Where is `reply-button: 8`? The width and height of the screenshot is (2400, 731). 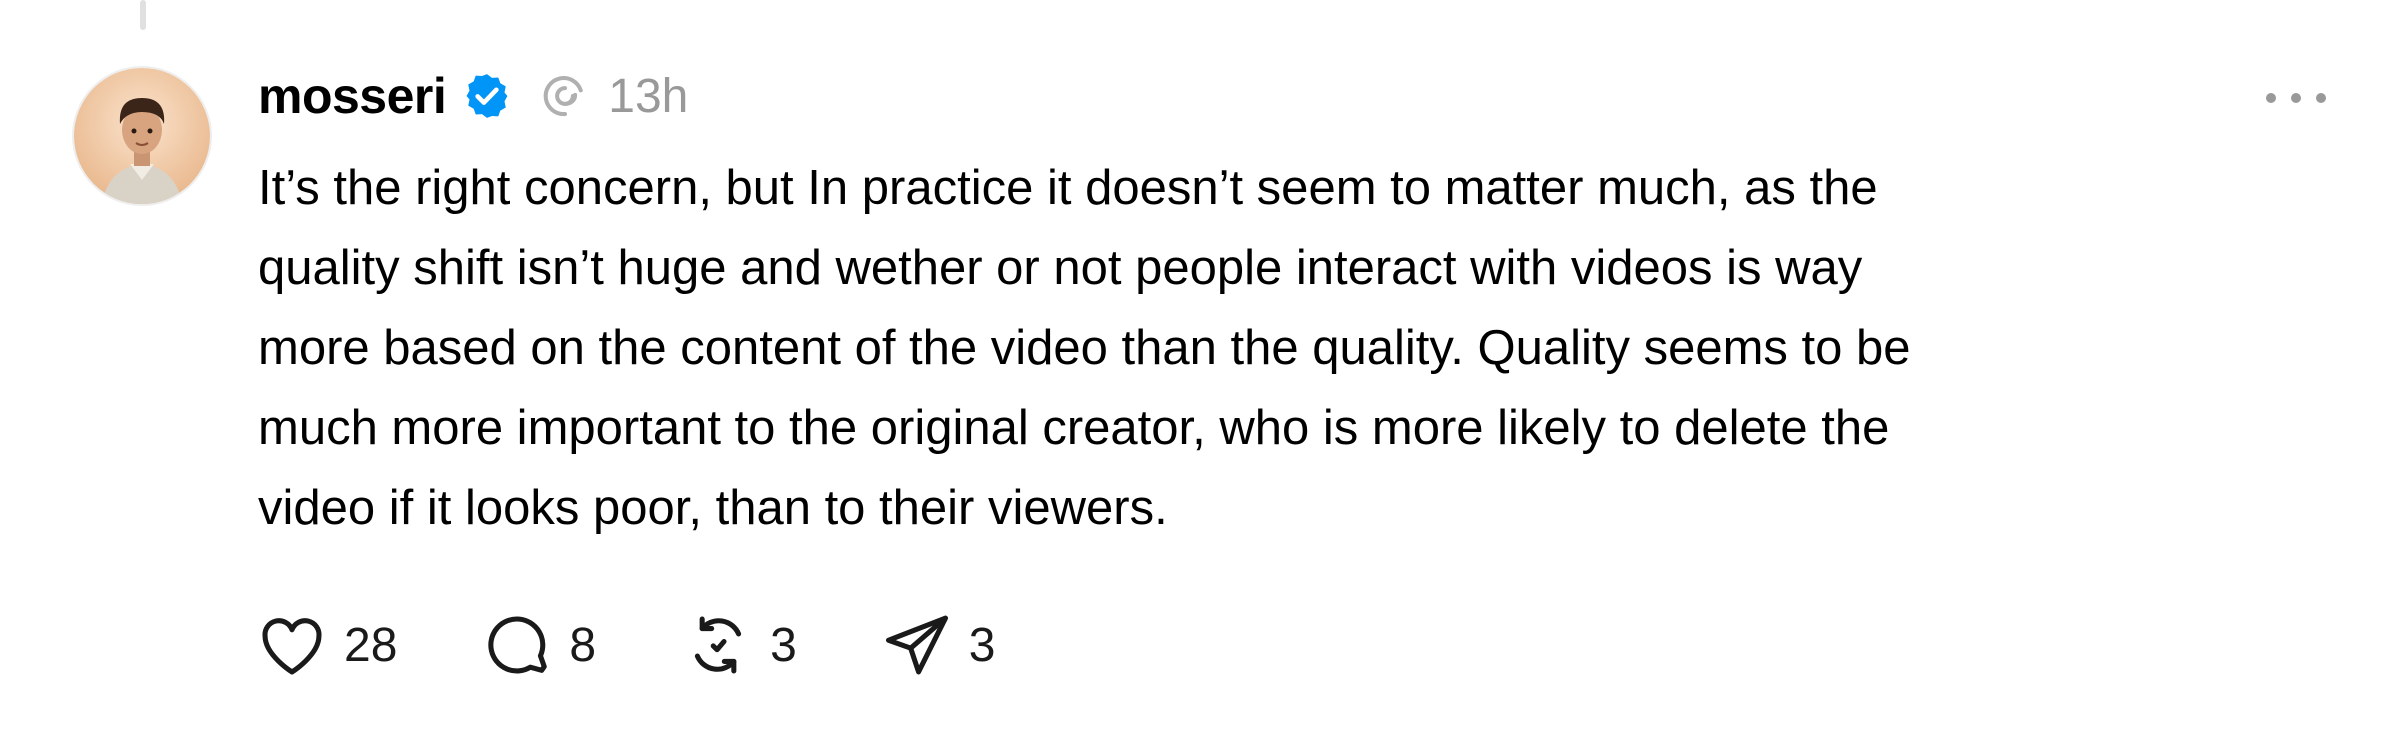 reply-button: 8 is located at coordinates (537, 645).